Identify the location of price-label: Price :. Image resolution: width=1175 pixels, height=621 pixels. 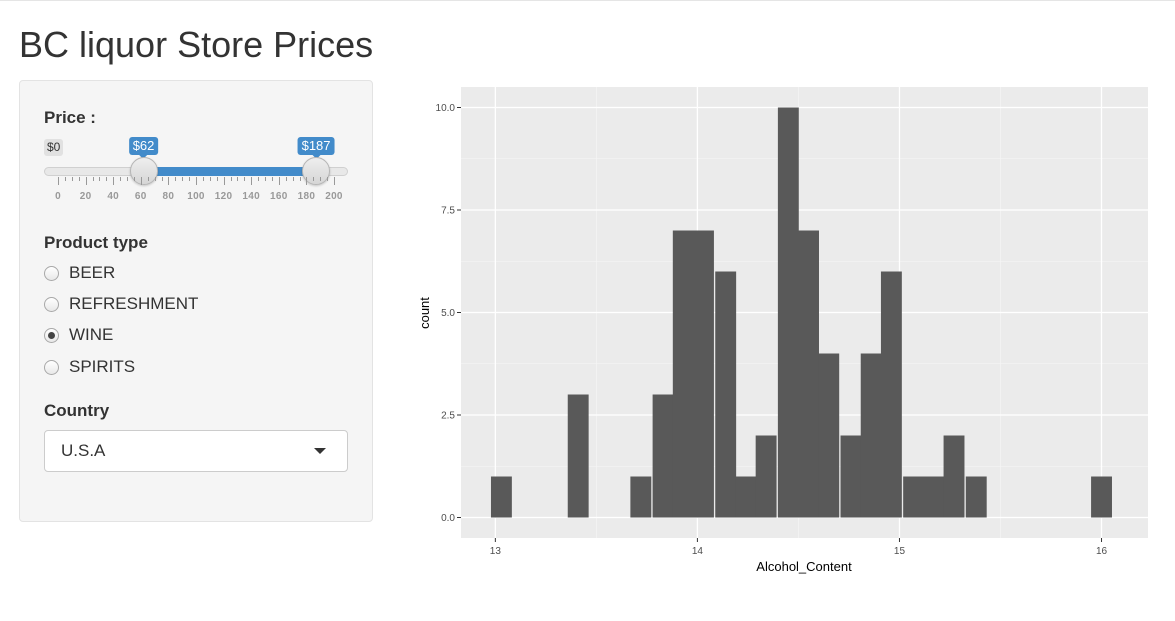
(70, 117).